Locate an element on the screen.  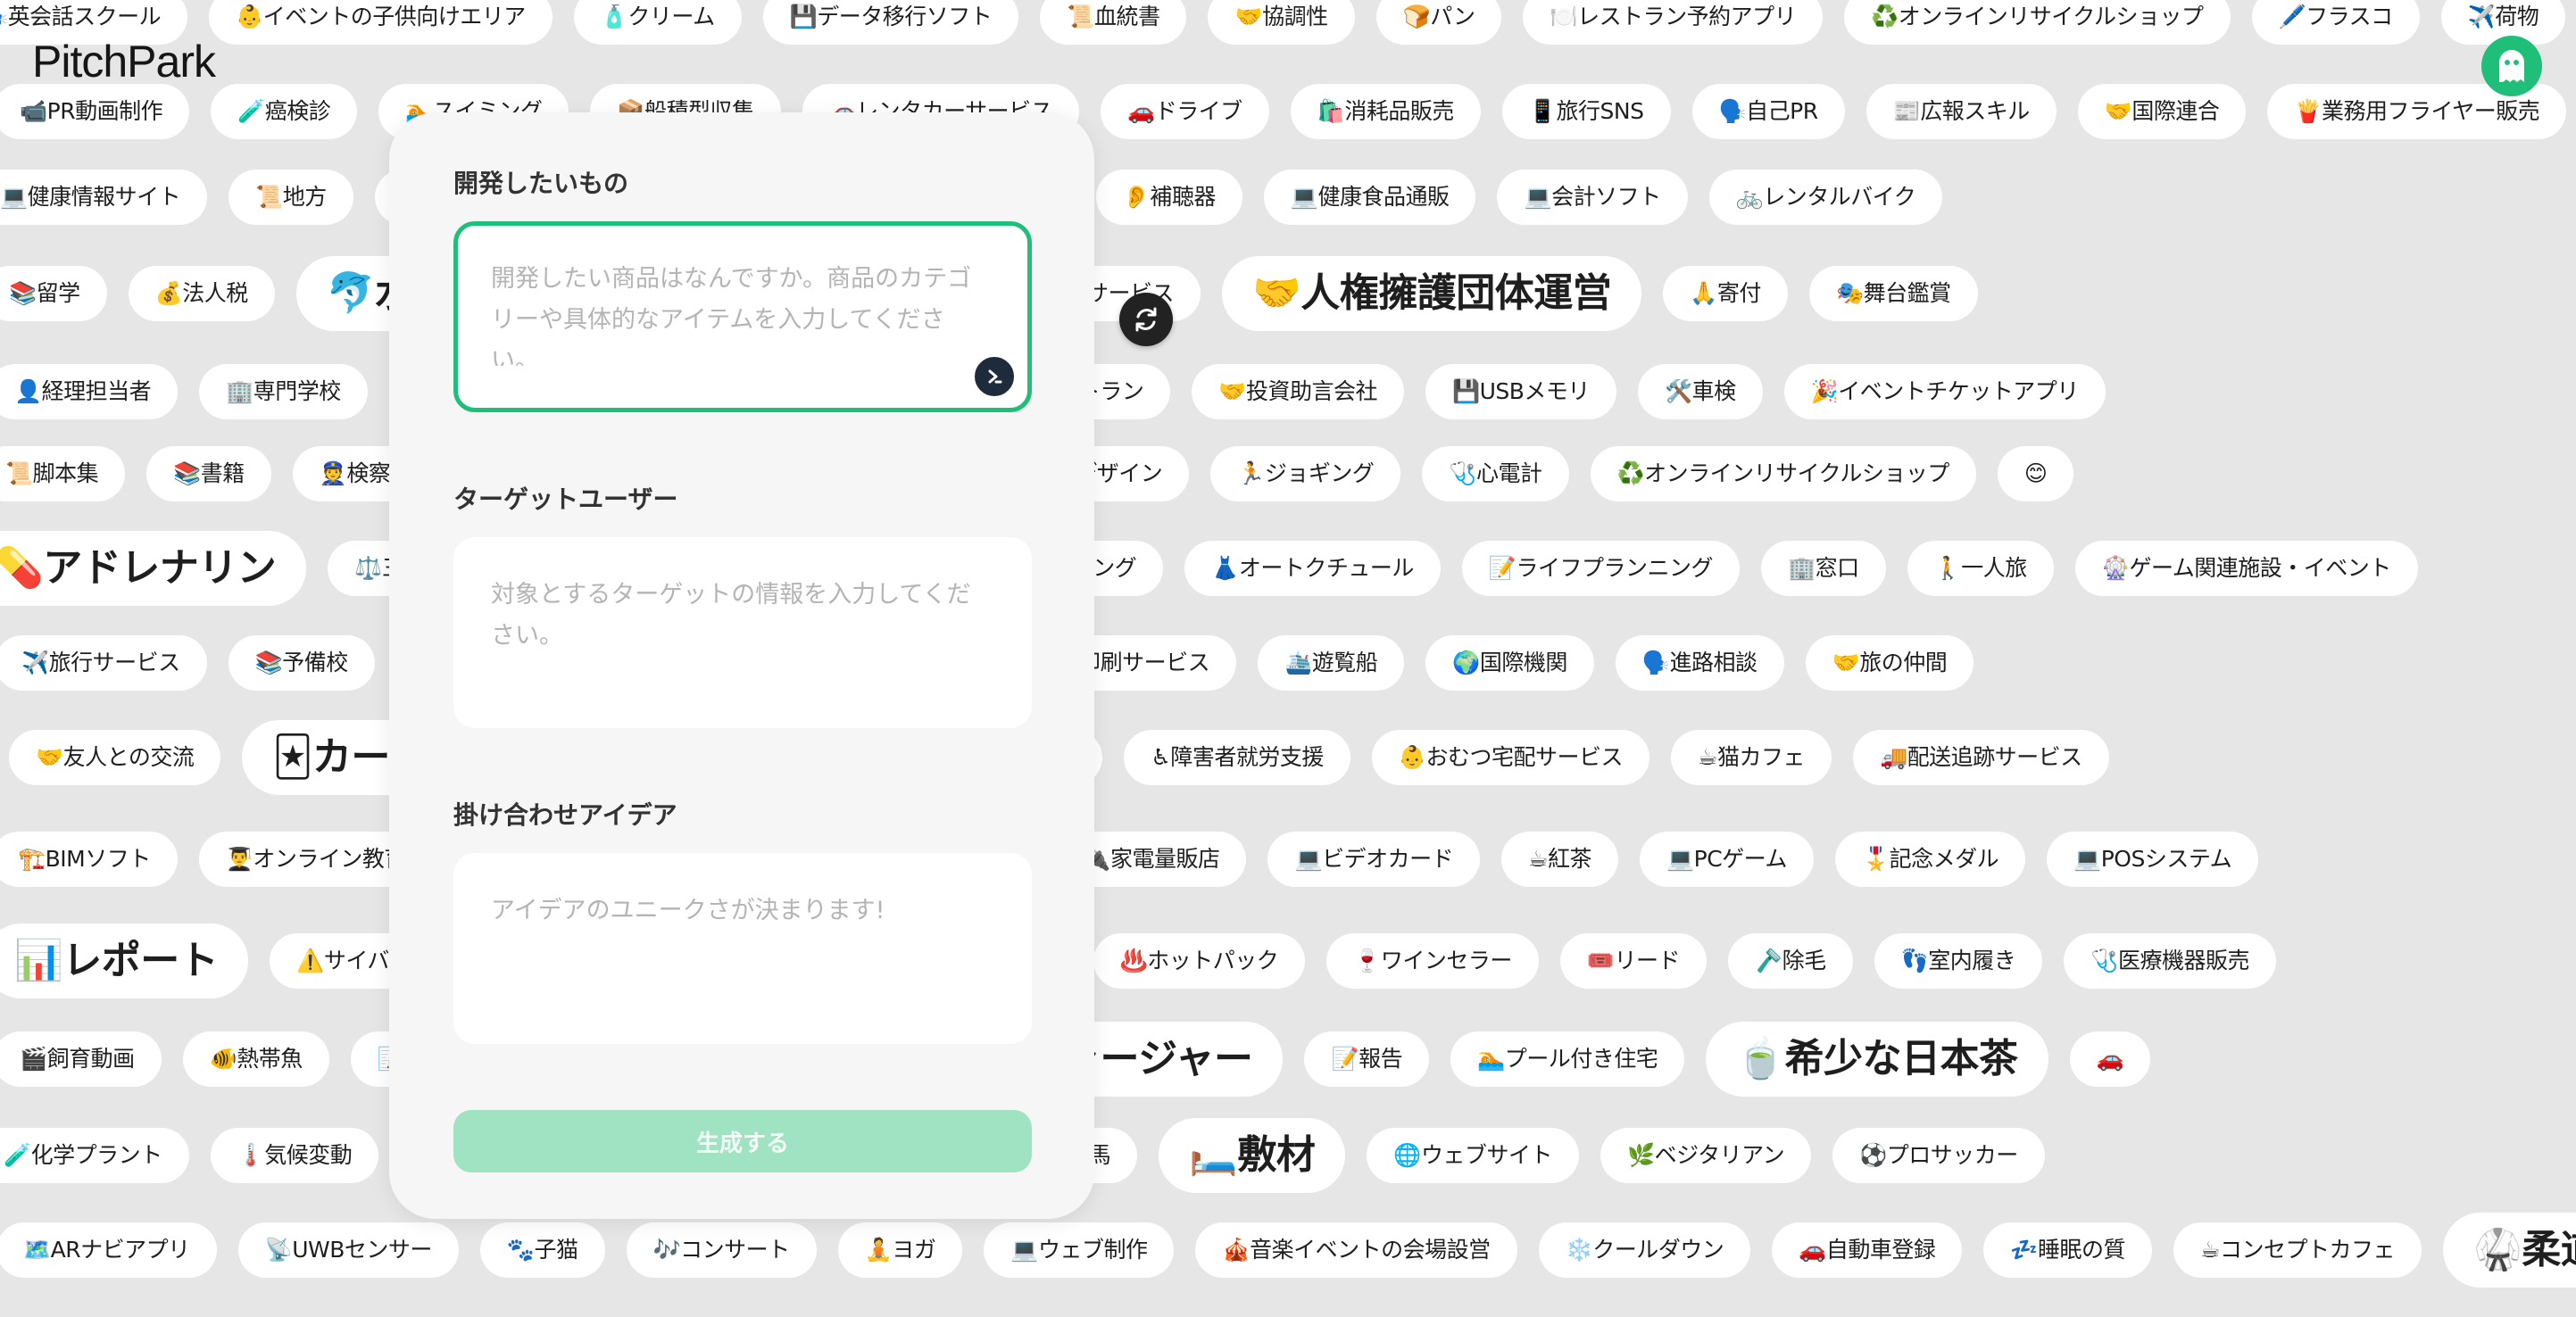
tag-chip: 🧘ヨガ is located at coordinates (900, 1250).